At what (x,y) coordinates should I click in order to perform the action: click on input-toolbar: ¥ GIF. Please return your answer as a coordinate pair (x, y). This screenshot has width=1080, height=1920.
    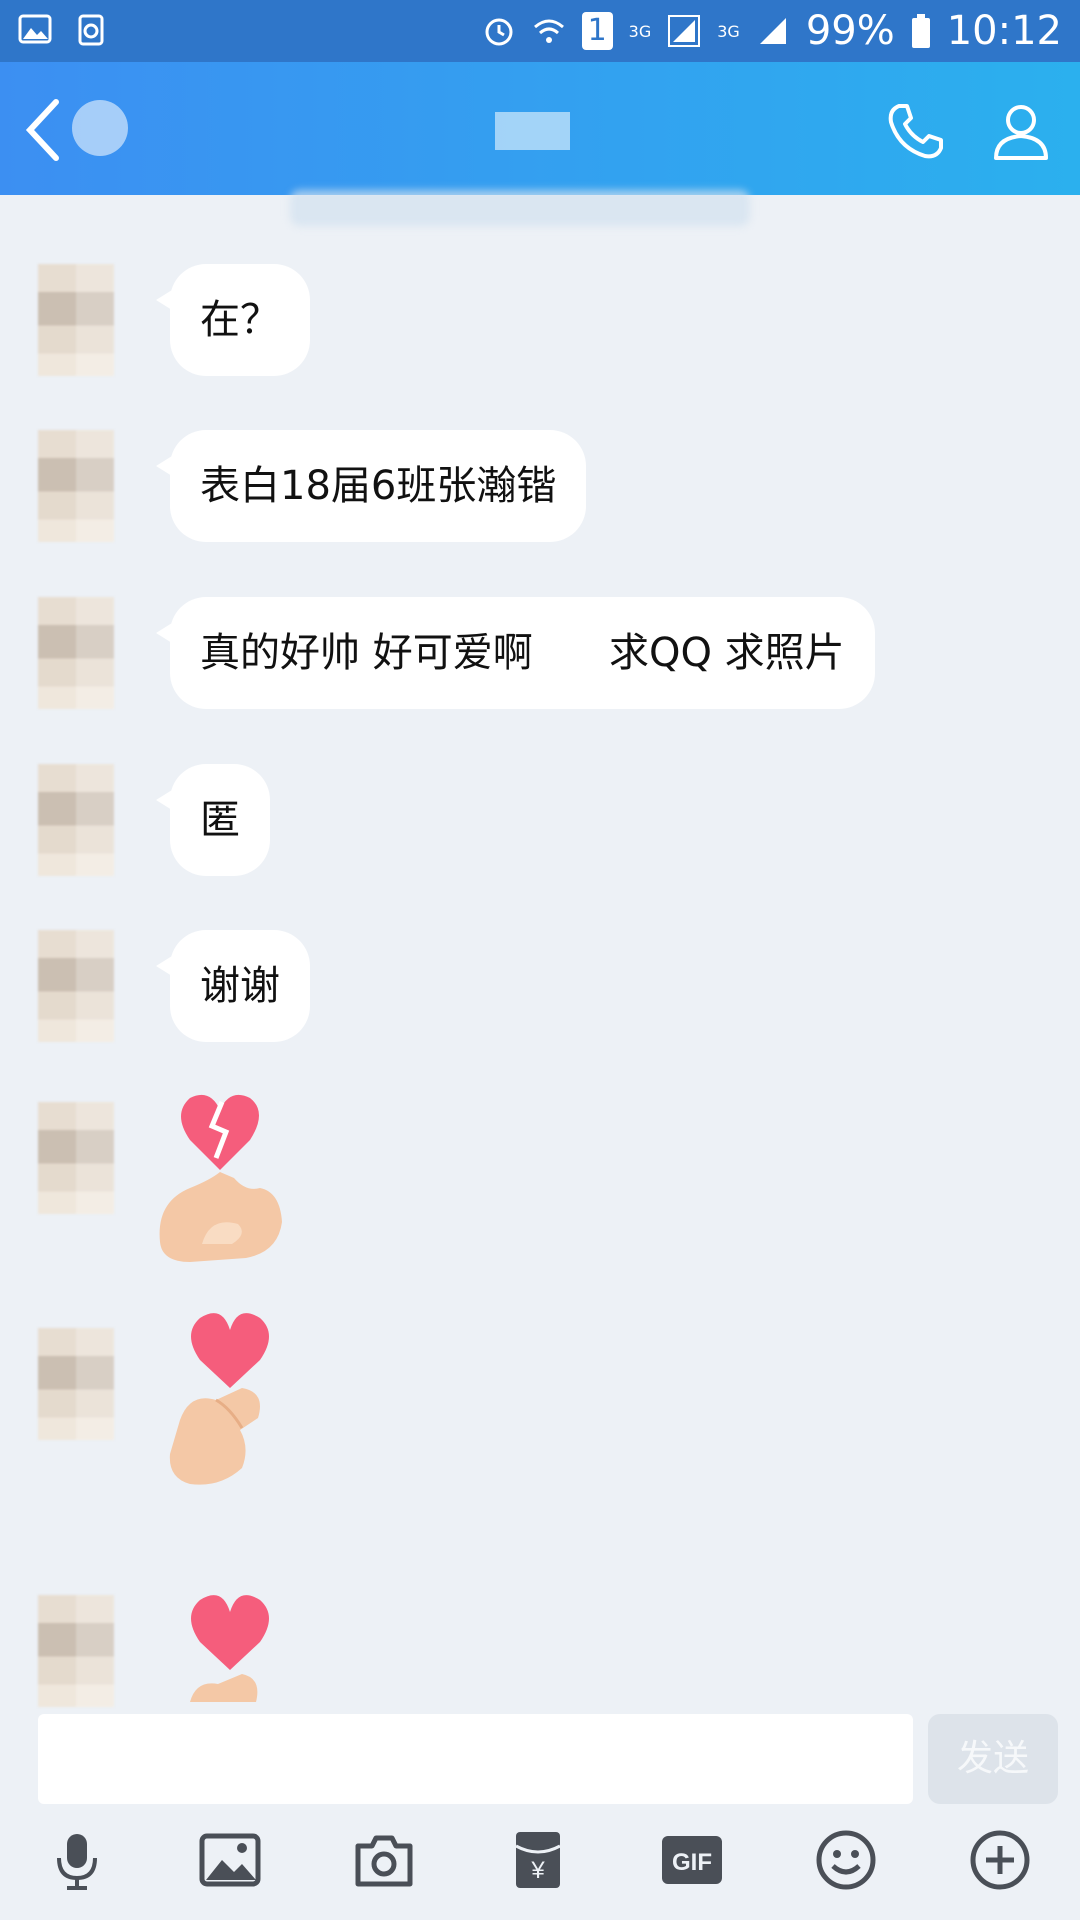
    Looking at the image, I should click on (540, 1868).